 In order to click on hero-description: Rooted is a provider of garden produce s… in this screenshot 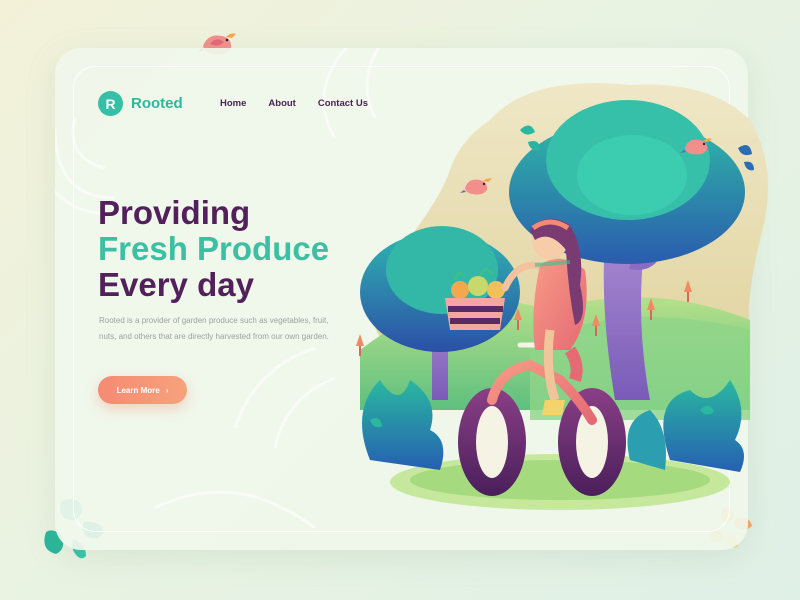, I will do `click(214, 328)`.